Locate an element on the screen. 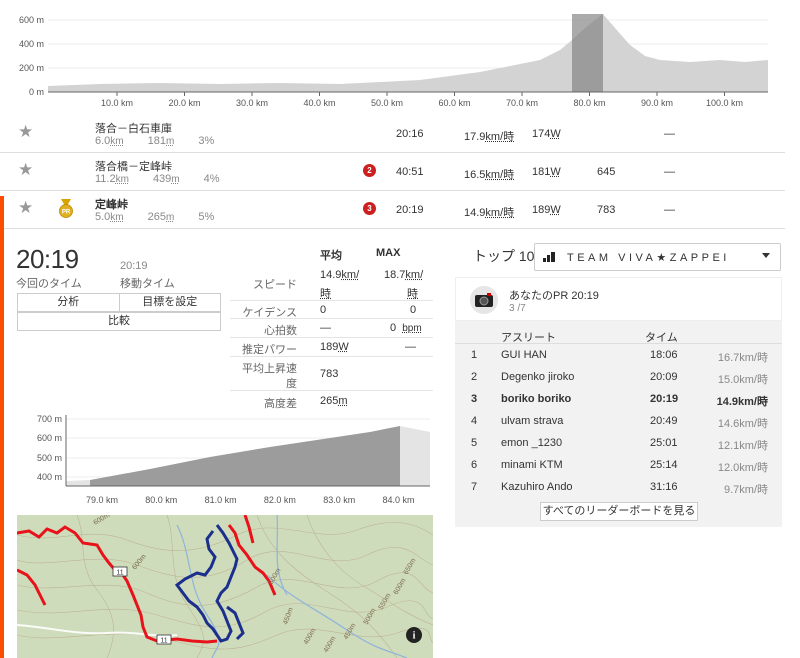 The image size is (800, 658). power-max: — is located at coordinates (410, 347).